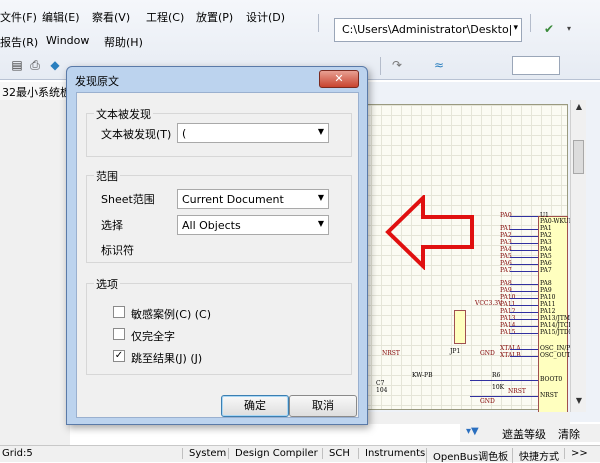  I want to click on menu-edit: 编辑(E), so click(61, 17).